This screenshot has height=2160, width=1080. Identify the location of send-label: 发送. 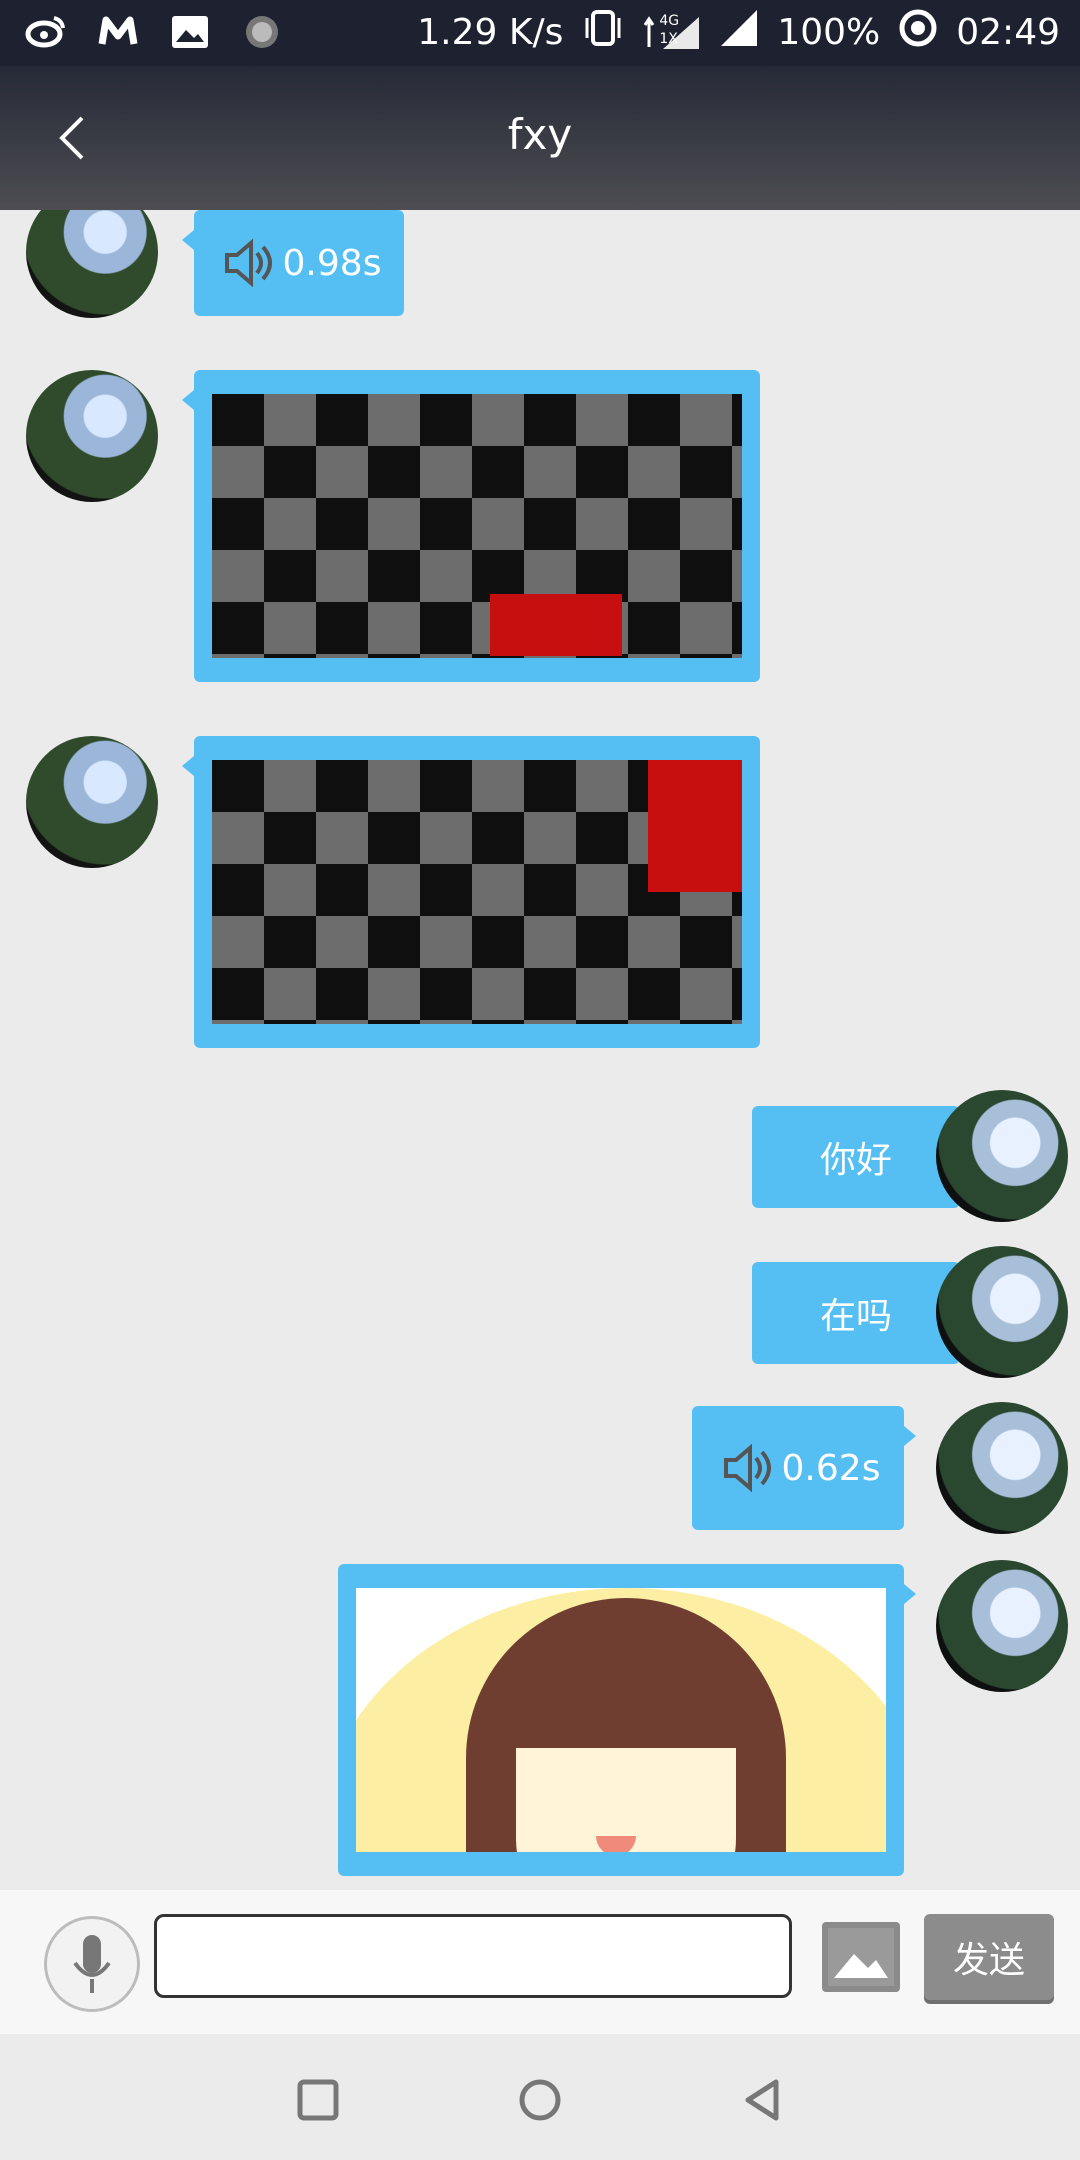
(988, 1960).